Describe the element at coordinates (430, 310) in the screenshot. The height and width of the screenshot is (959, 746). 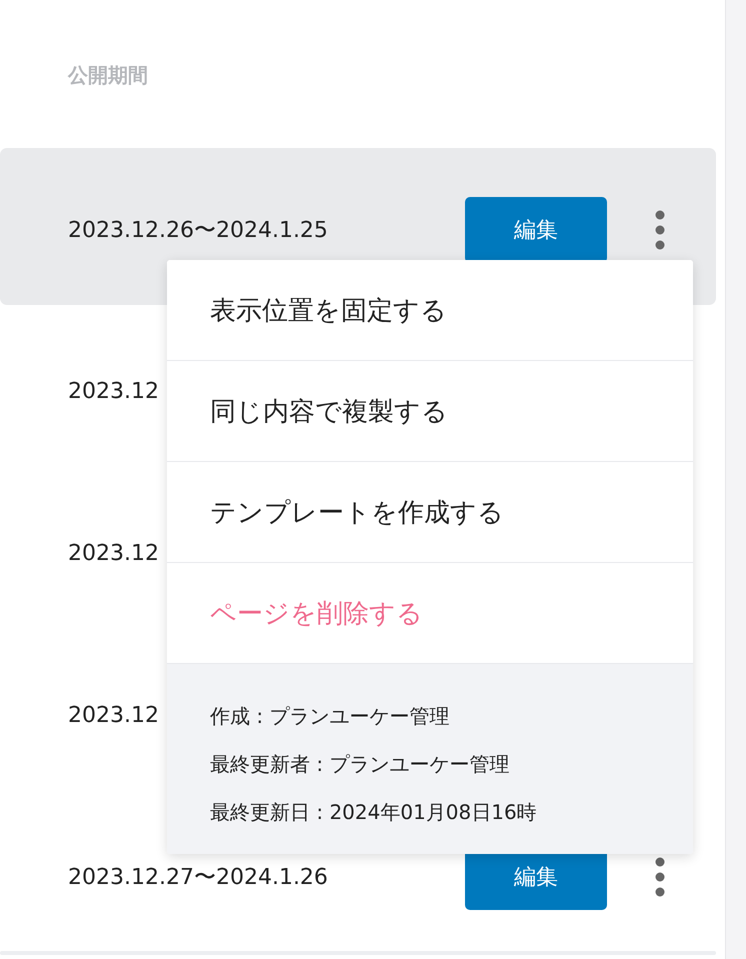
I see `menu-item: 表示位置を固定する` at that location.